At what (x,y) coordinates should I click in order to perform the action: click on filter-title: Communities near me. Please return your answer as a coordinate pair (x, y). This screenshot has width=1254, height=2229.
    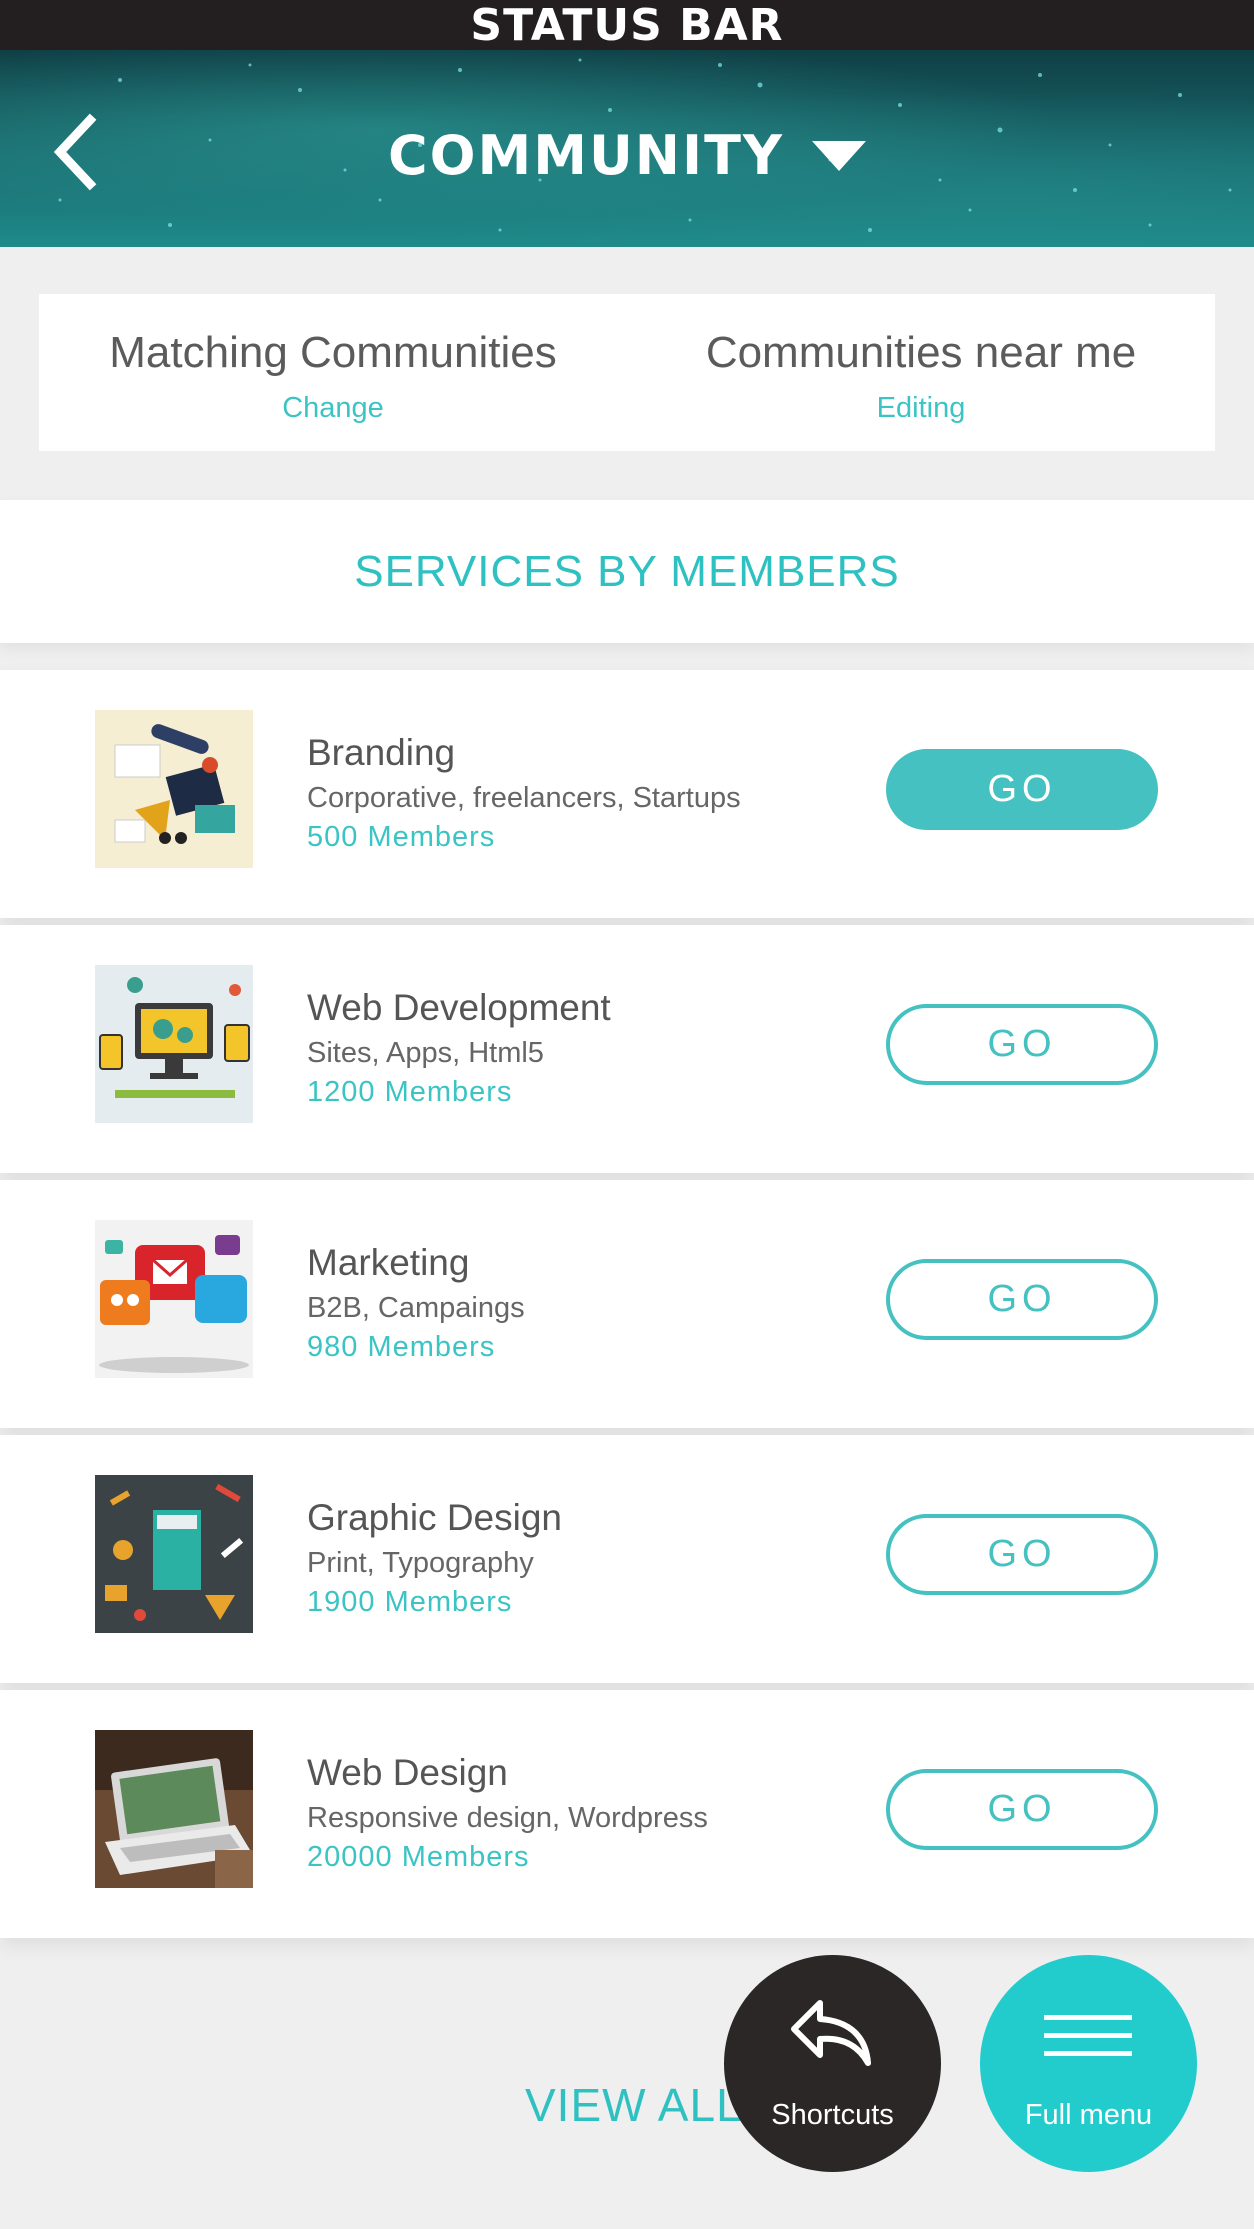
    Looking at the image, I should click on (921, 352).